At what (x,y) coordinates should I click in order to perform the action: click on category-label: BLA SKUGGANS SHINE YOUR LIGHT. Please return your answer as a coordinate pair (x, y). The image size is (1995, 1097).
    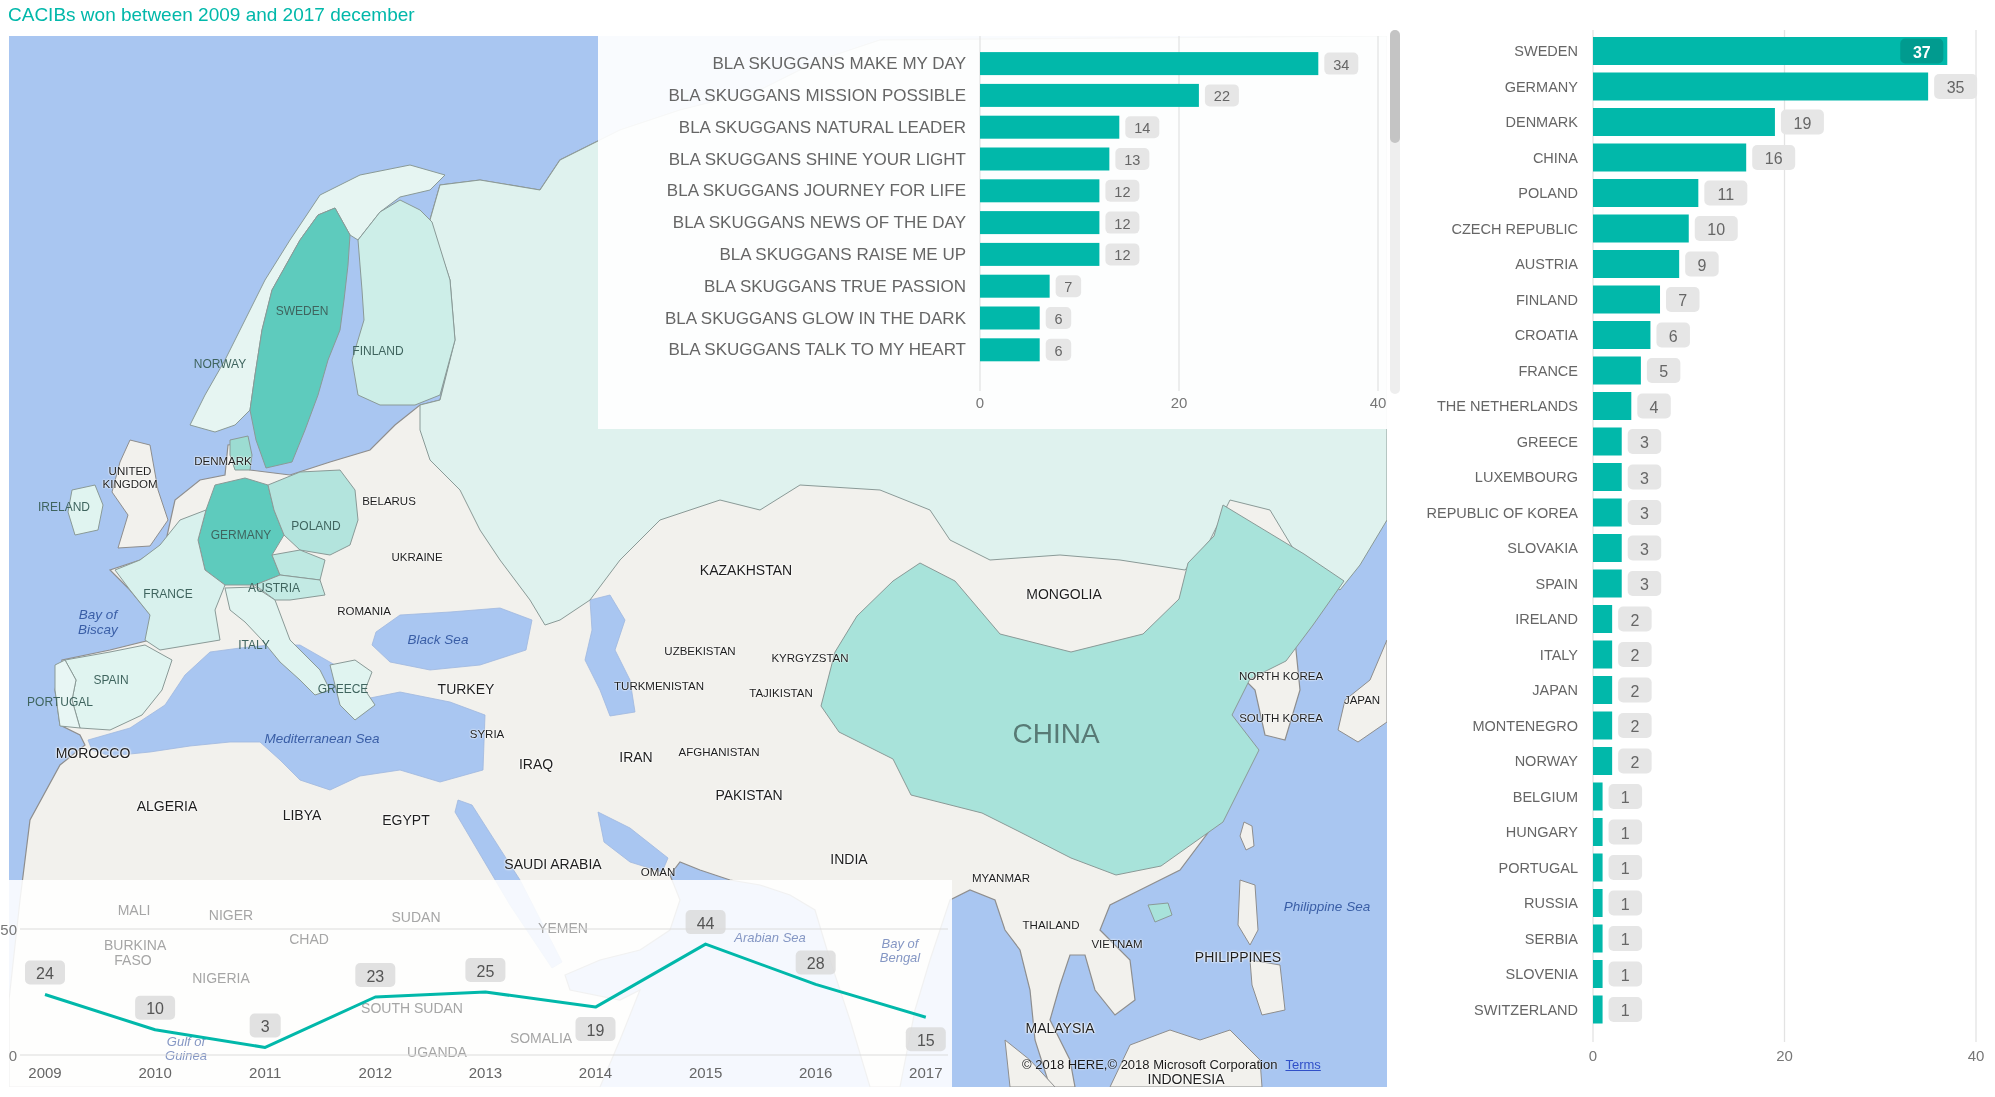
    Looking at the image, I should click on (817, 159).